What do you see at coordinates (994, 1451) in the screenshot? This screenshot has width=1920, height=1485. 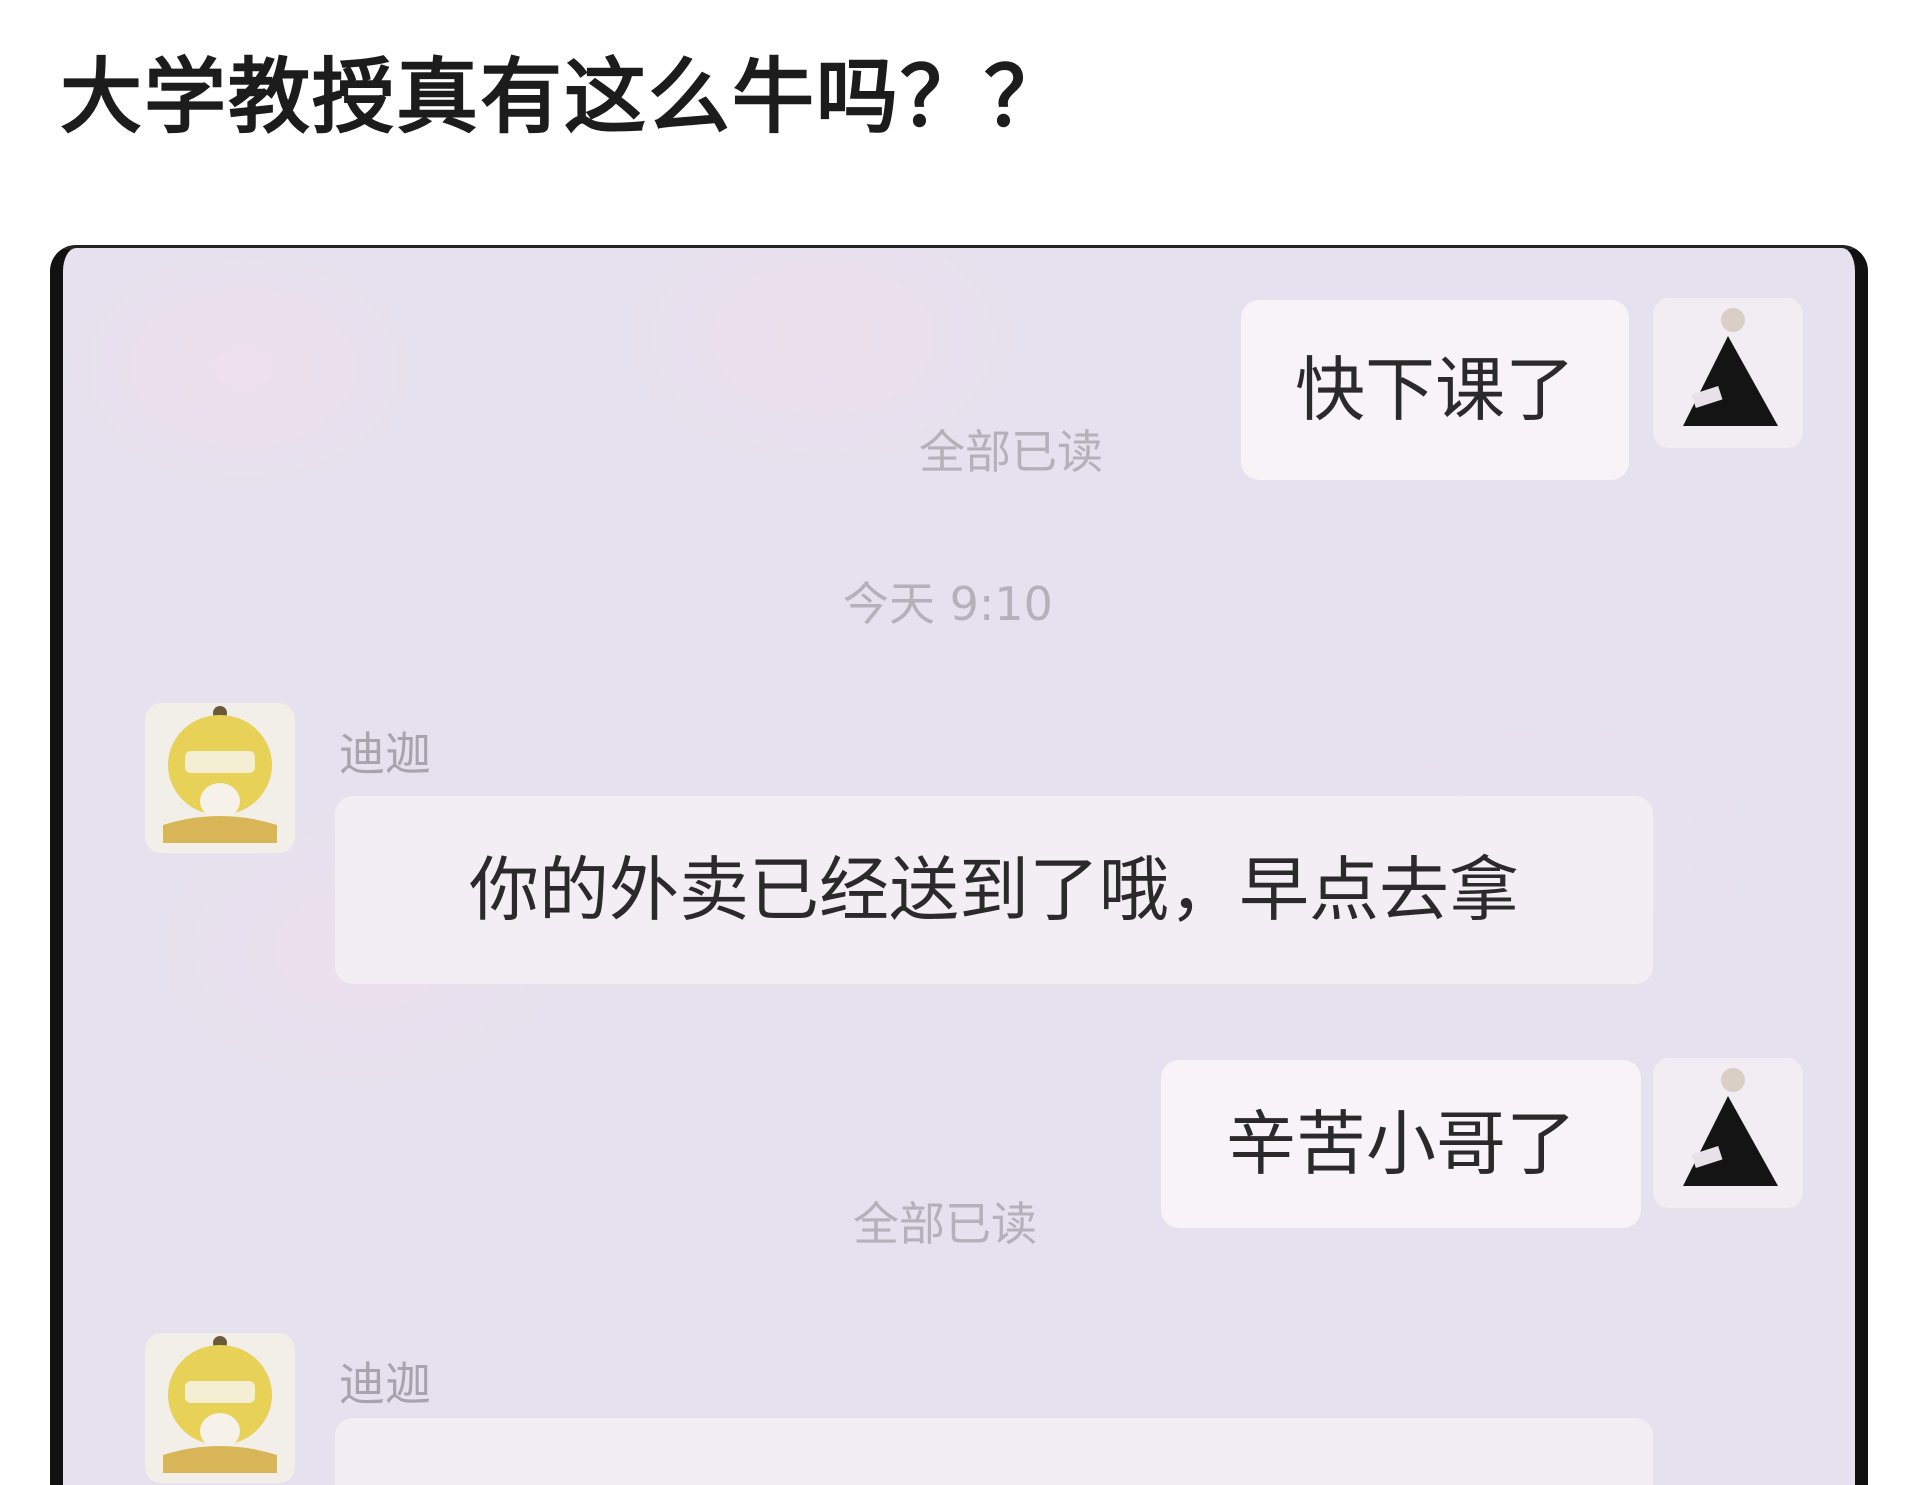 I see `incoming-message-bubble` at bounding box center [994, 1451].